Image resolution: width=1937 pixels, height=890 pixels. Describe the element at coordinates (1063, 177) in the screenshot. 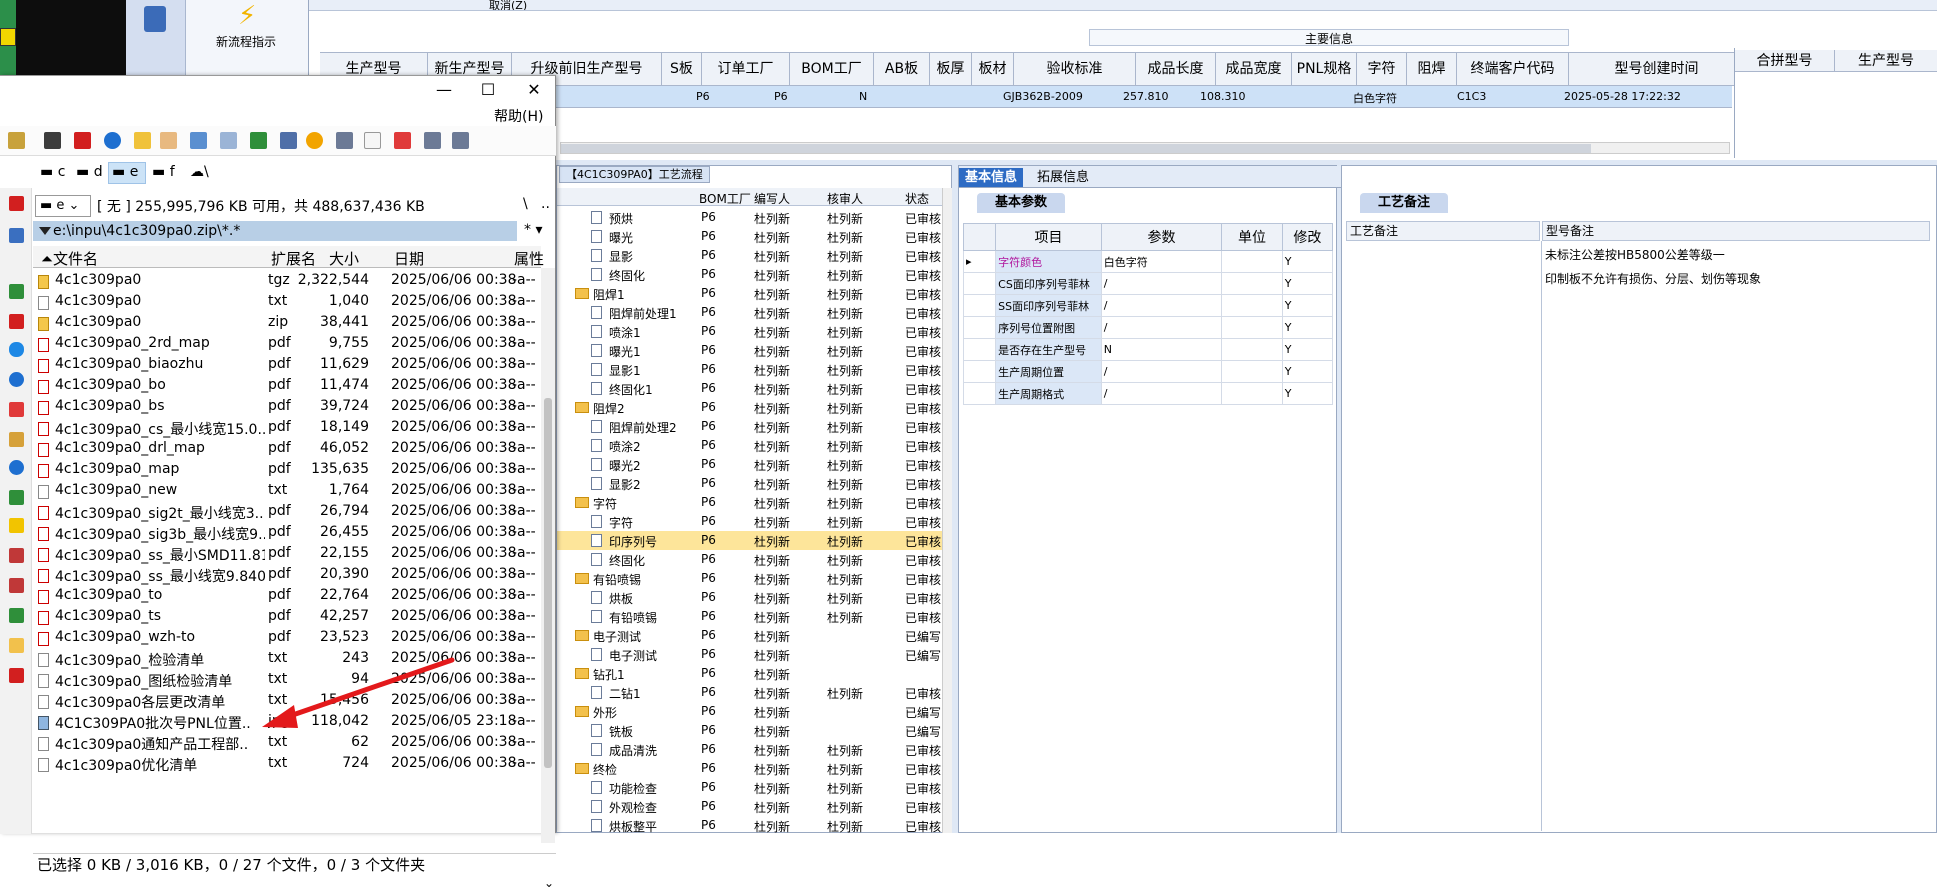

I see `tab-extended-info: 拓展信息` at that location.